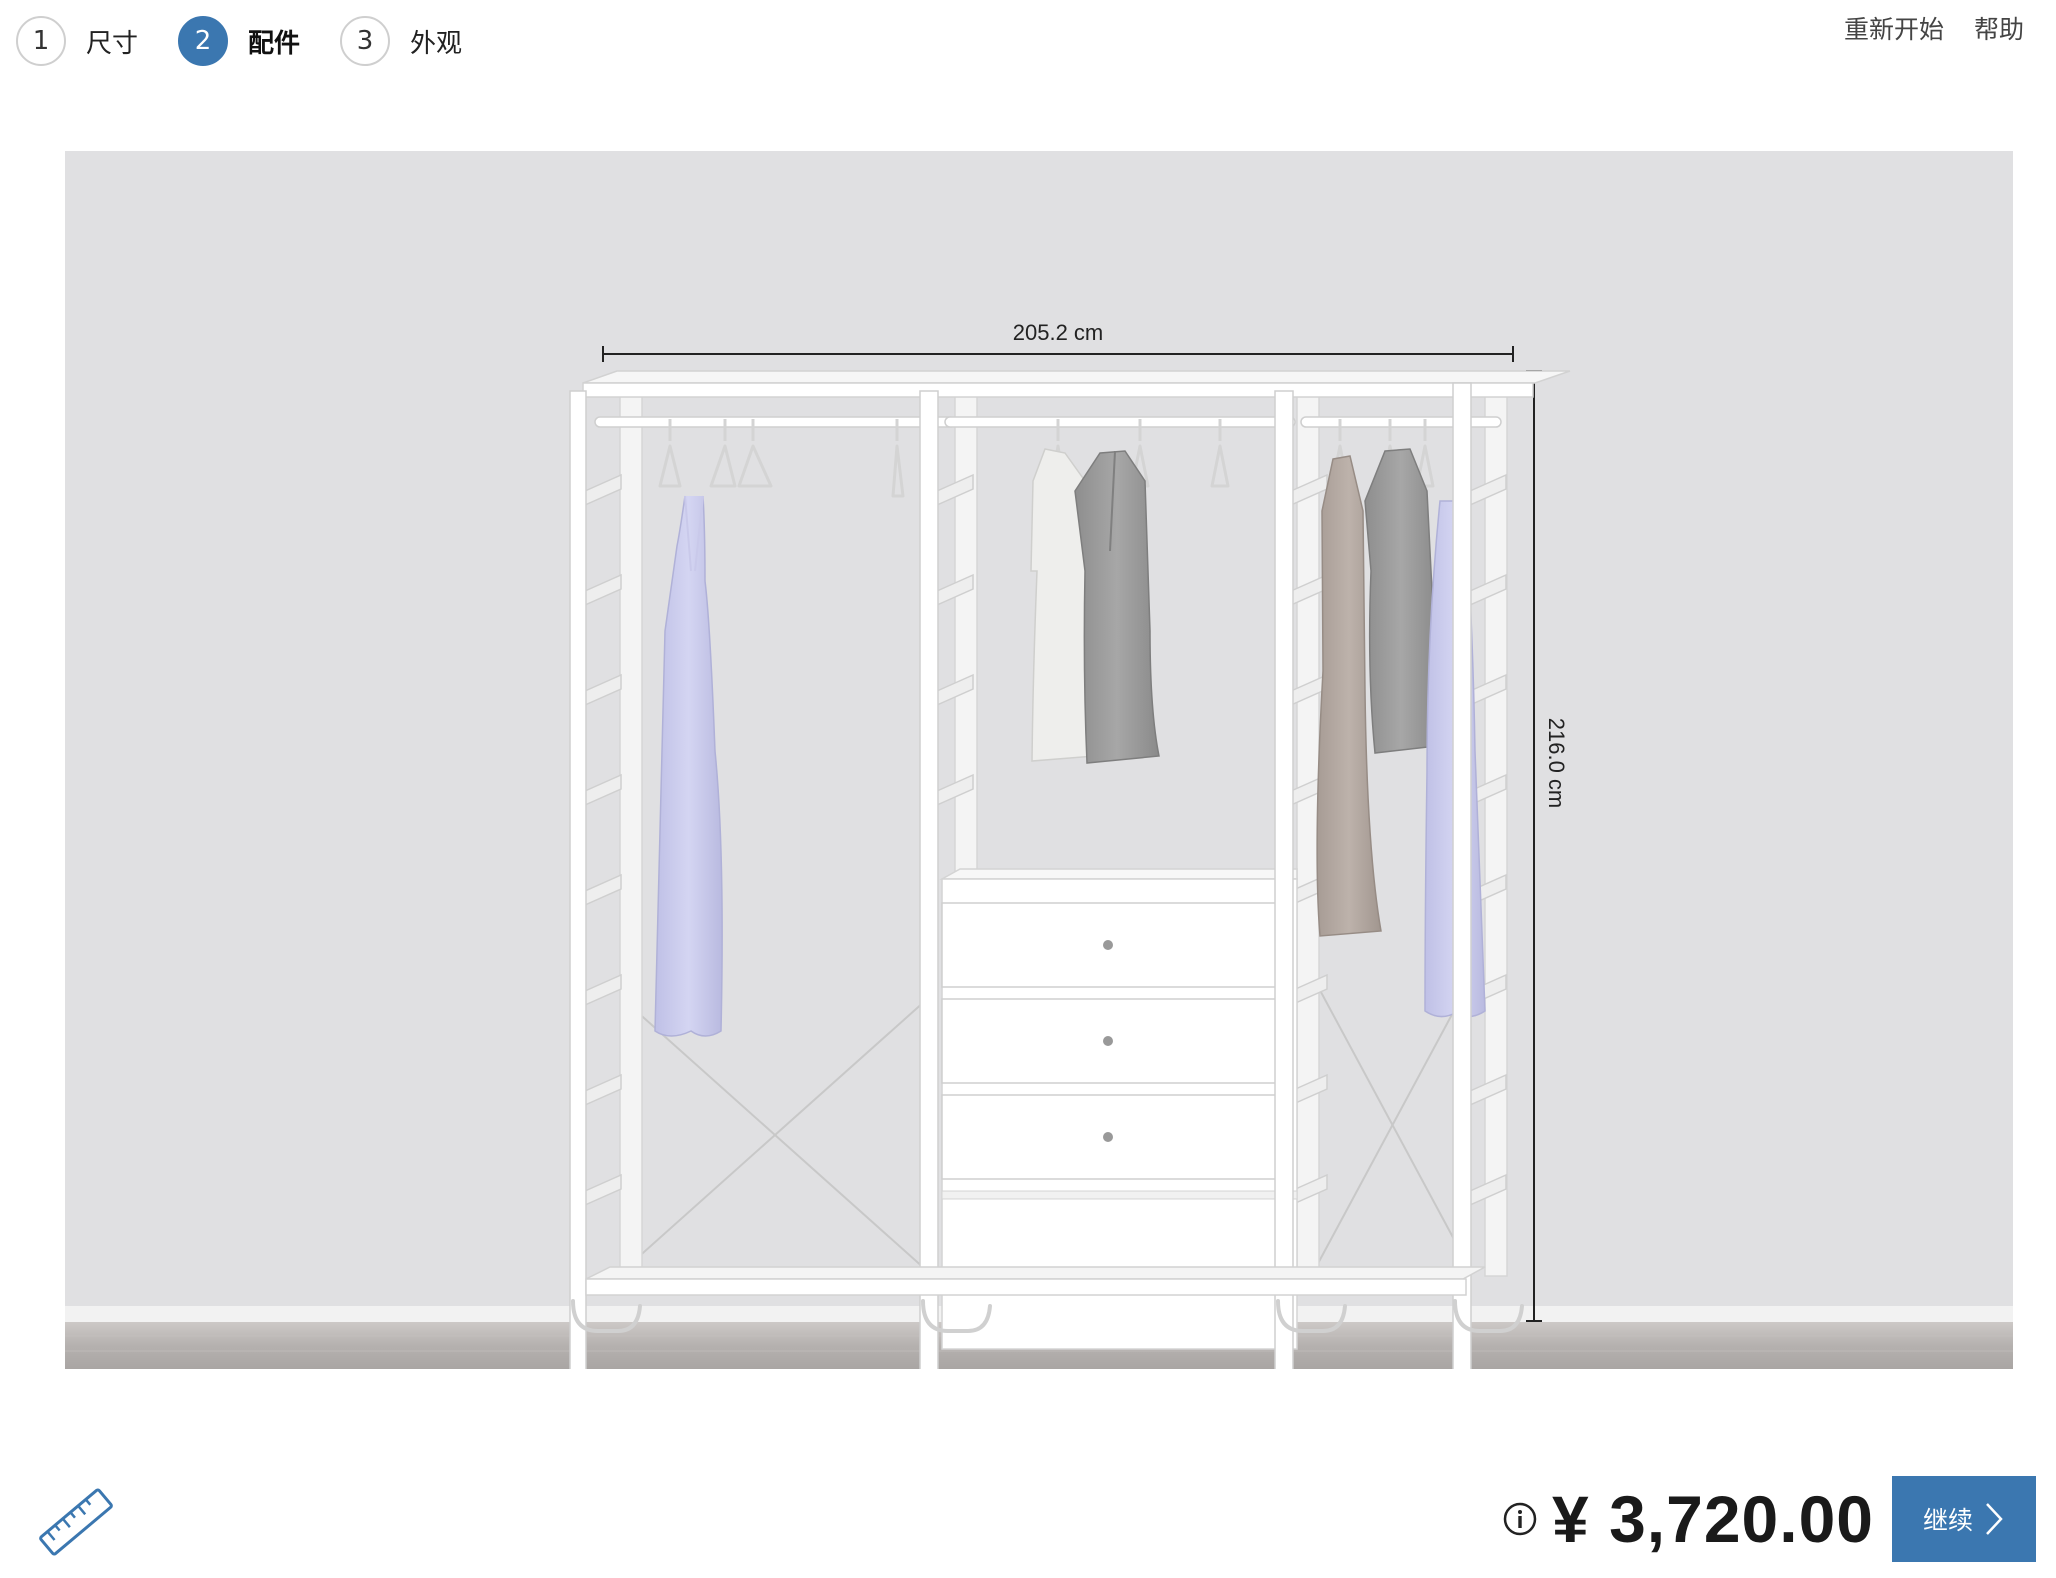 The width and height of the screenshot is (2056, 1578). Describe the element at coordinates (1994, 1519) in the screenshot. I see `chevron-right-icon` at that location.